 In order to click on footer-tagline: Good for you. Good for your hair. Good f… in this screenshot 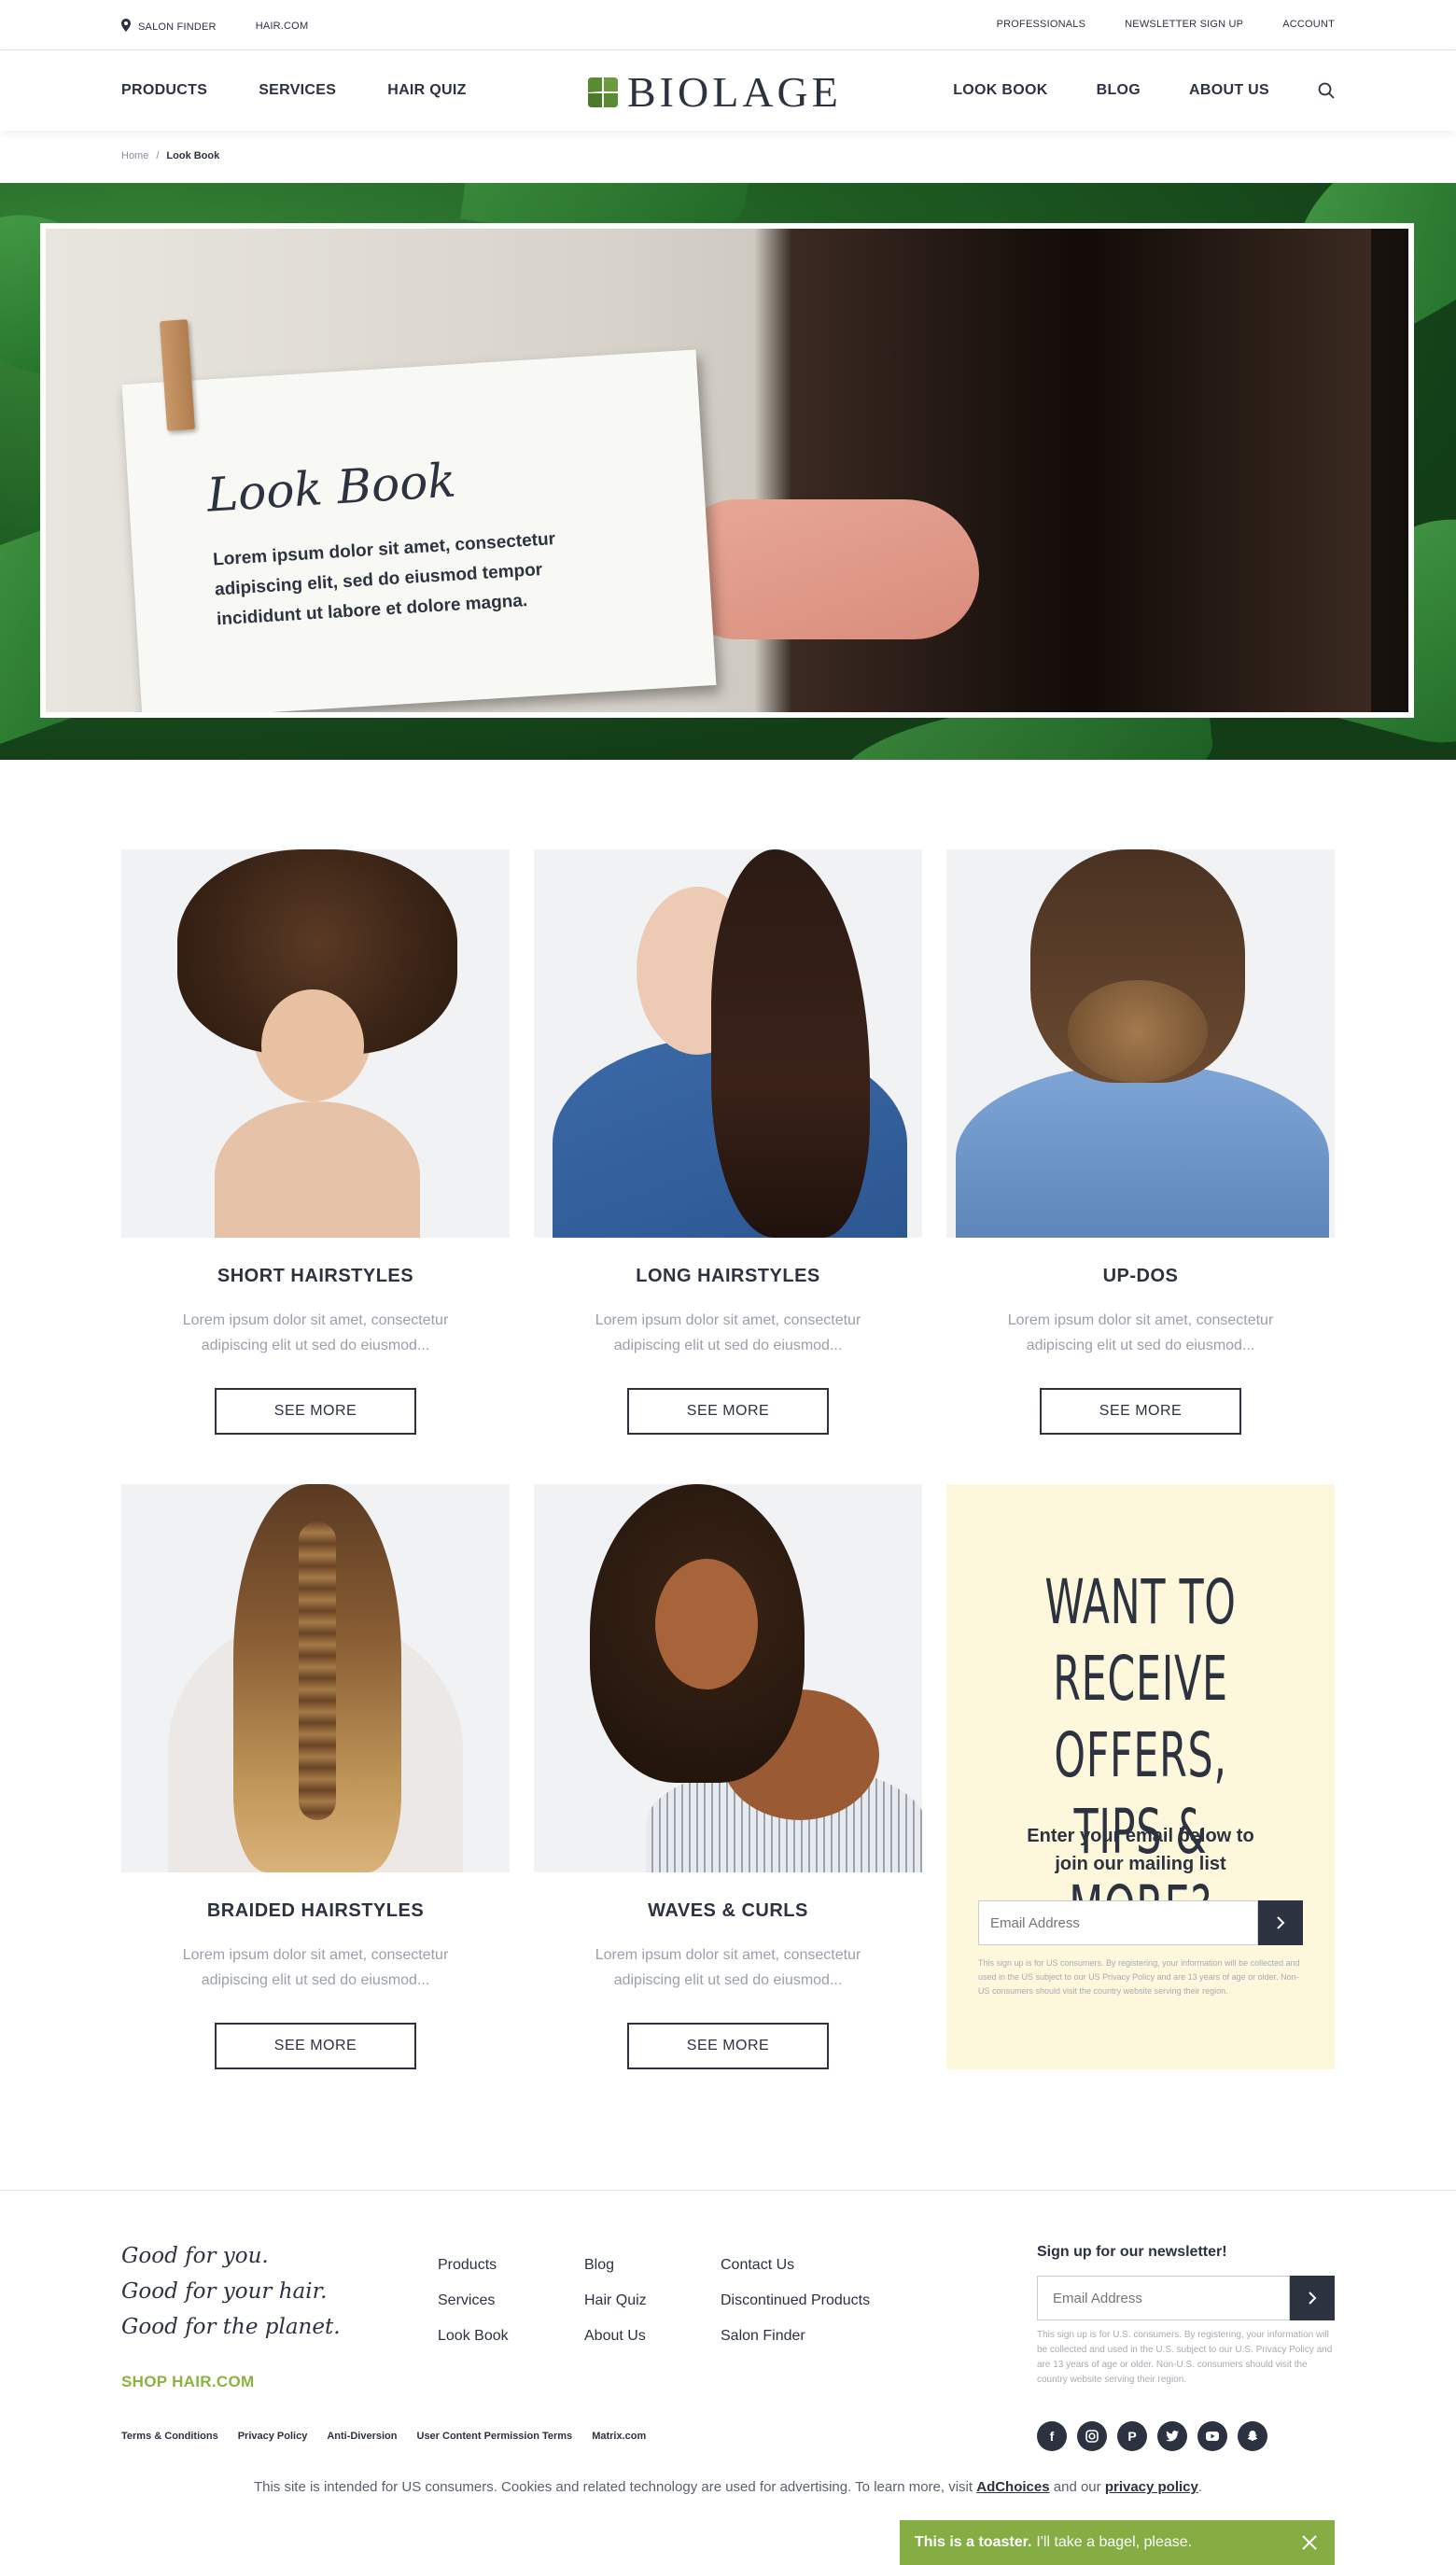, I will do `click(231, 2291)`.